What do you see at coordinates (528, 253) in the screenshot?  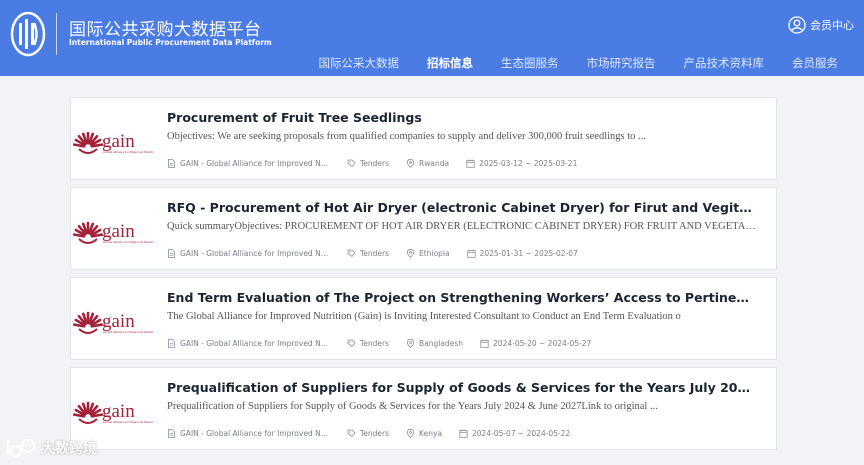 I see `tender-dates-label: 2025-01-31 ~ 2025-02-07` at bounding box center [528, 253].